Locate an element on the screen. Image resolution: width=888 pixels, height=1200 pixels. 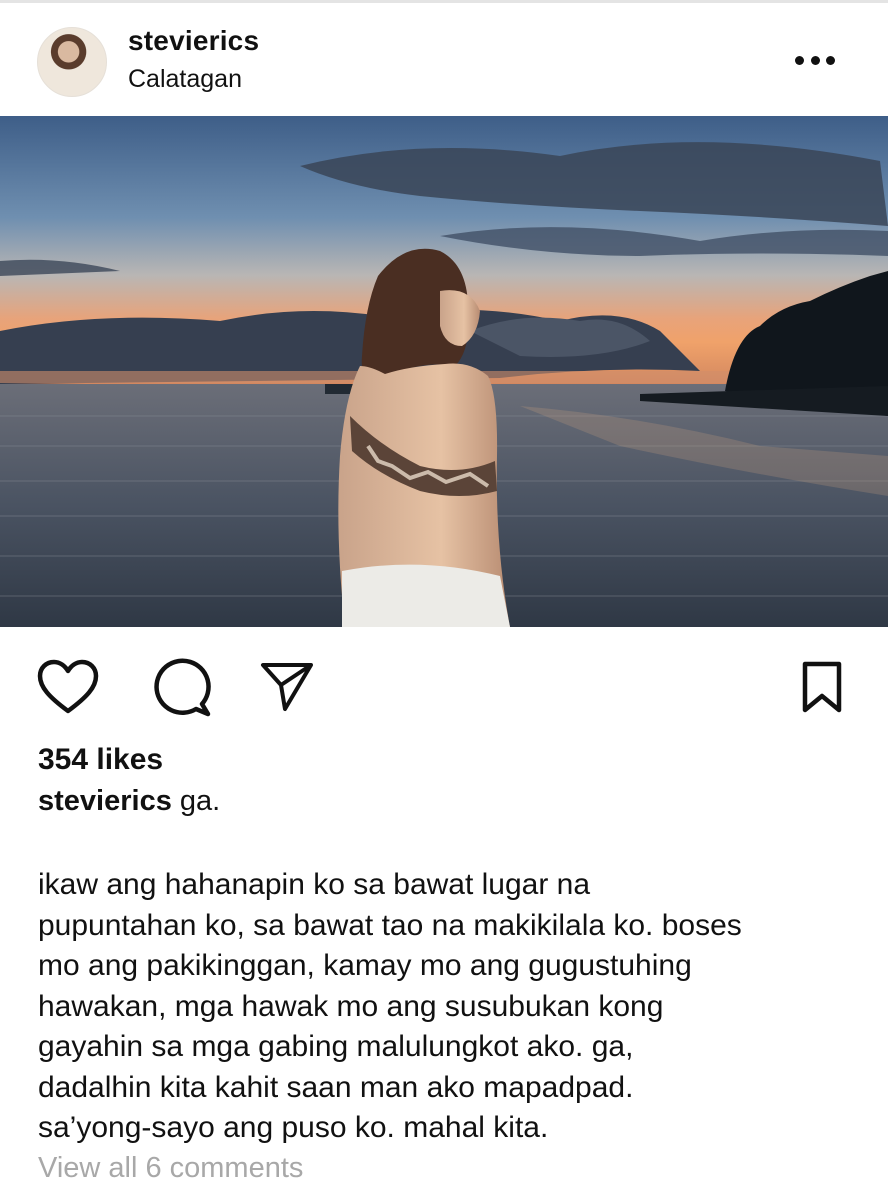
likes-count: 354 likes is located at coordinates (100, 760).